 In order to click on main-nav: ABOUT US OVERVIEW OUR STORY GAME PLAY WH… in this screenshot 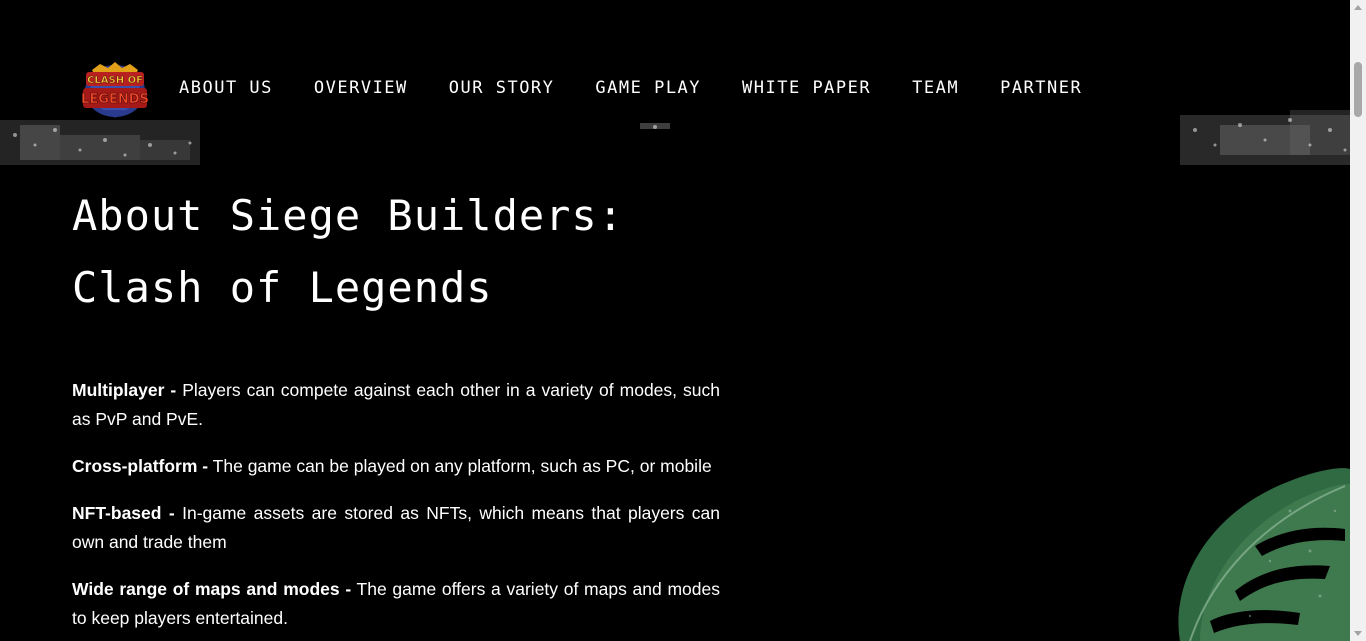, I will do `click(630, 88)`.